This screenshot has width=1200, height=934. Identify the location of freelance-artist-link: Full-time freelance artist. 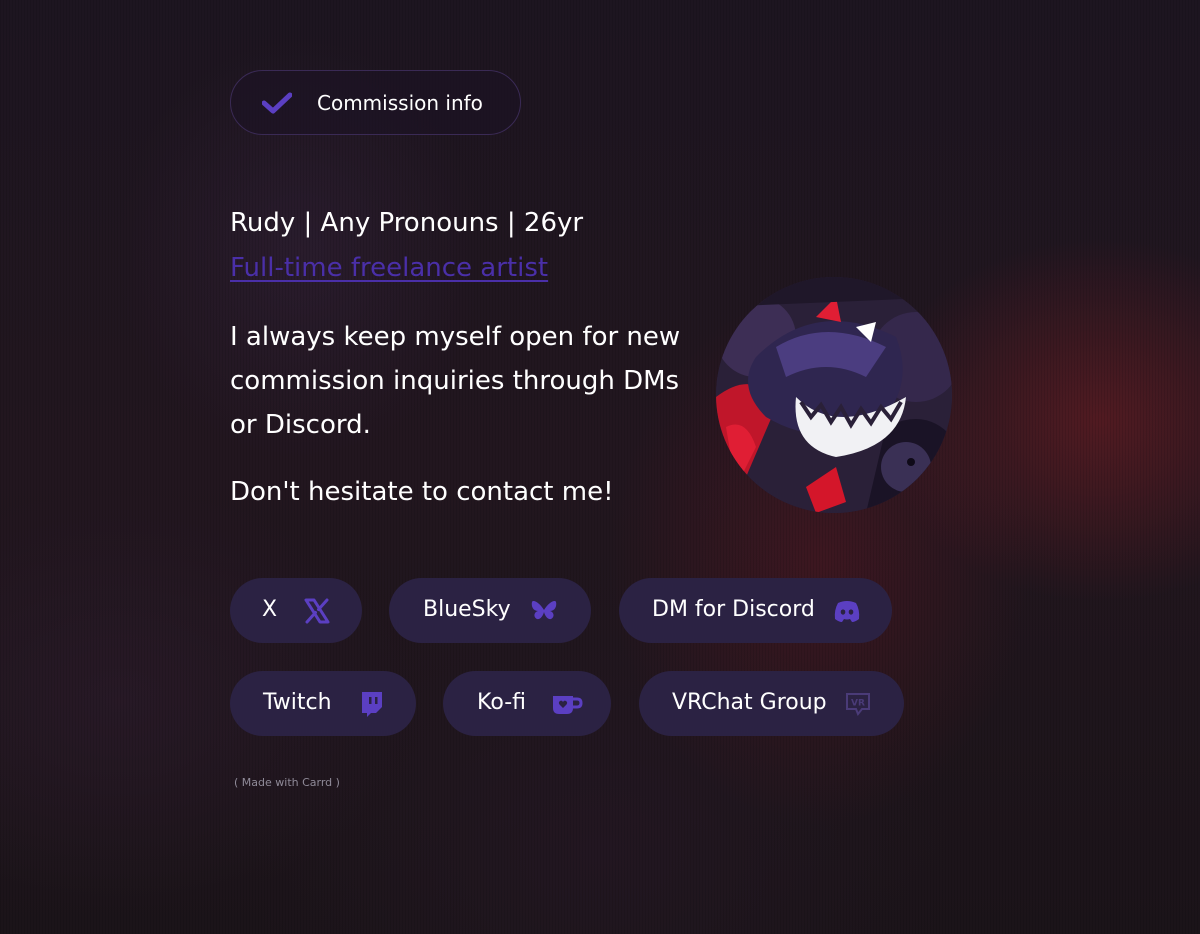
(389, 268).